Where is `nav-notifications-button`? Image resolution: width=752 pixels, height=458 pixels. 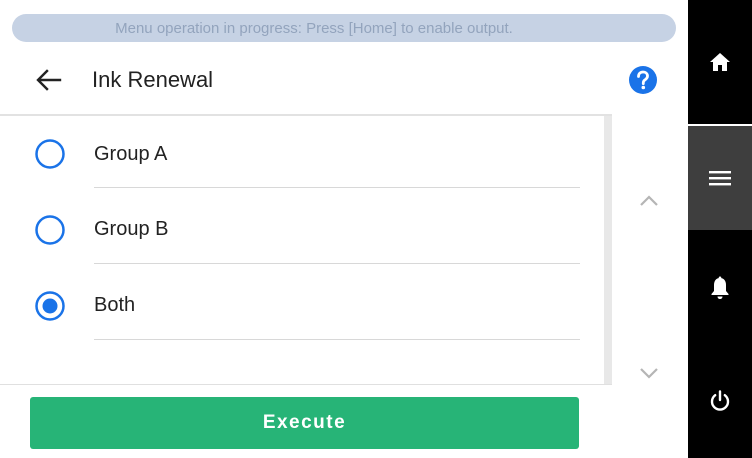 nav-notifications-button is located at coordinates (720, 288).